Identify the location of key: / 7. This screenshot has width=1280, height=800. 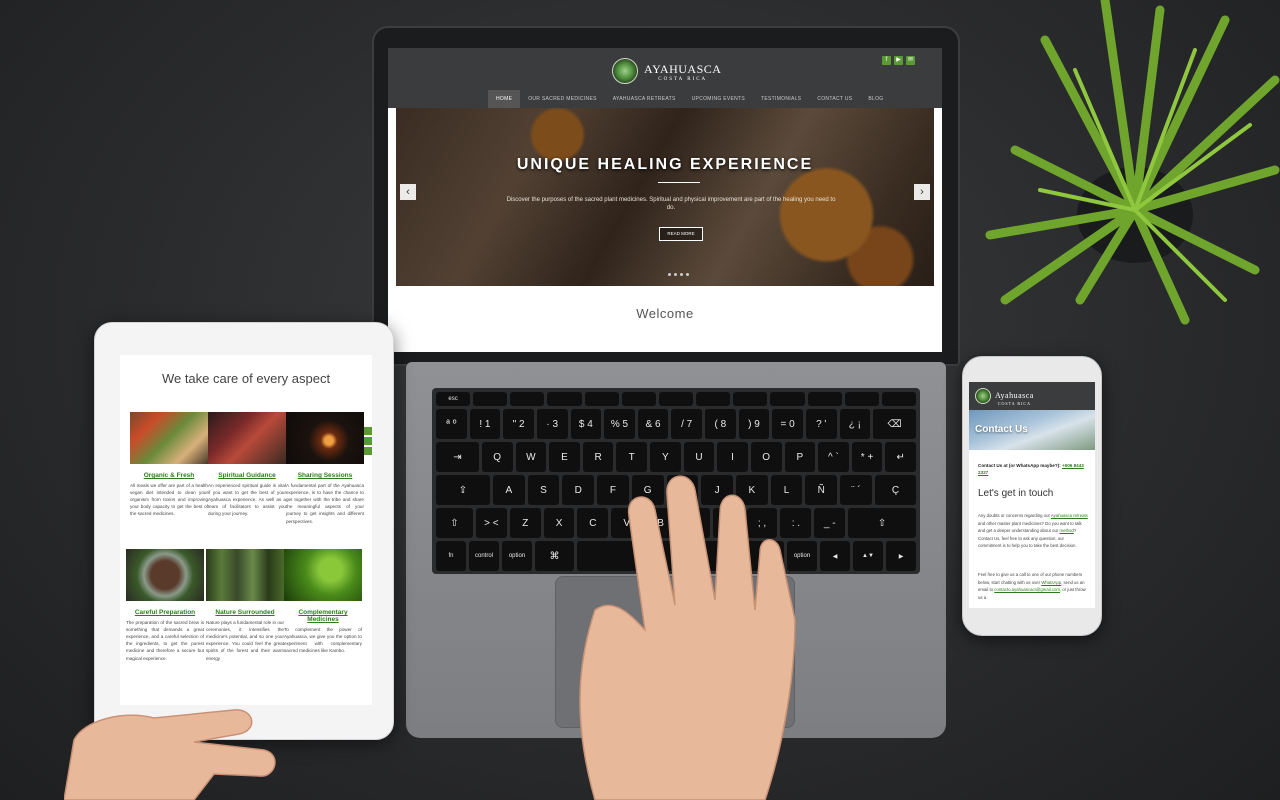
(686, 424).